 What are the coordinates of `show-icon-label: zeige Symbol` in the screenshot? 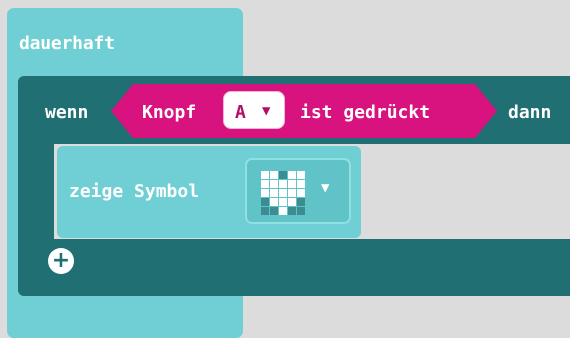 It's located at (134, 191).